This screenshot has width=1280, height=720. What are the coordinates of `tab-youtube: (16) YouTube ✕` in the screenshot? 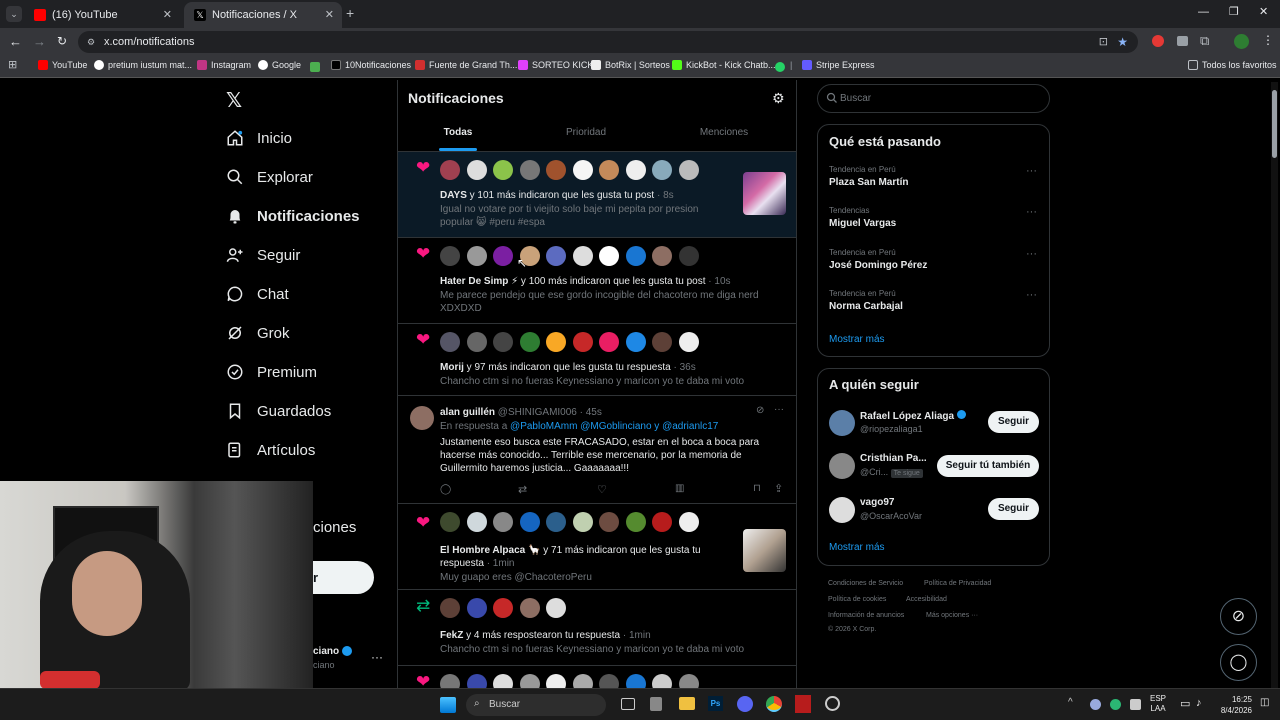 It's located at (102, 15).